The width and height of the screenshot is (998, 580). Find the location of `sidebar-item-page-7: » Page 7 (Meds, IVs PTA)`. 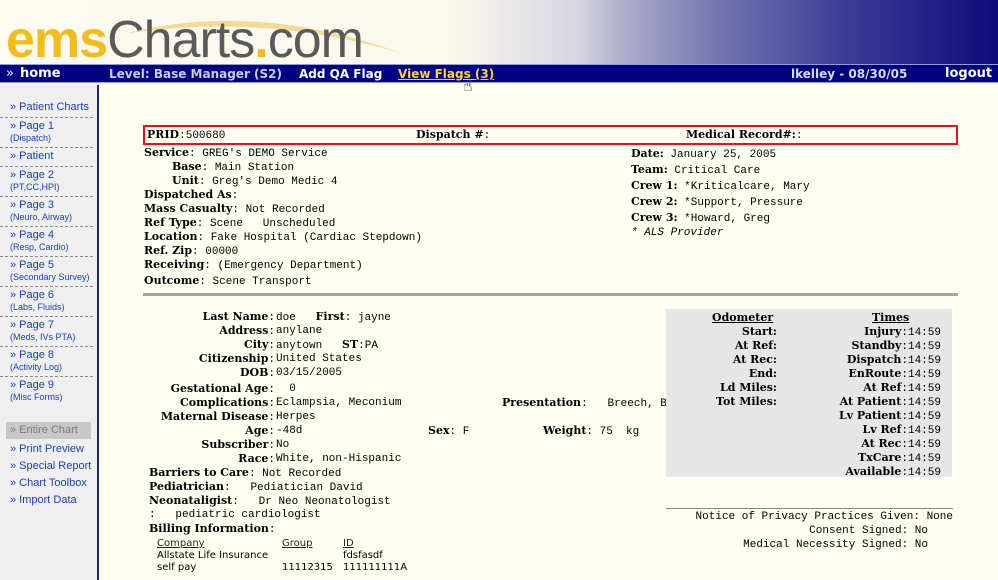

sidebar-item-page-7: » Page 7 (Meds, IVs PTA) is located at coordinates (46, 332).